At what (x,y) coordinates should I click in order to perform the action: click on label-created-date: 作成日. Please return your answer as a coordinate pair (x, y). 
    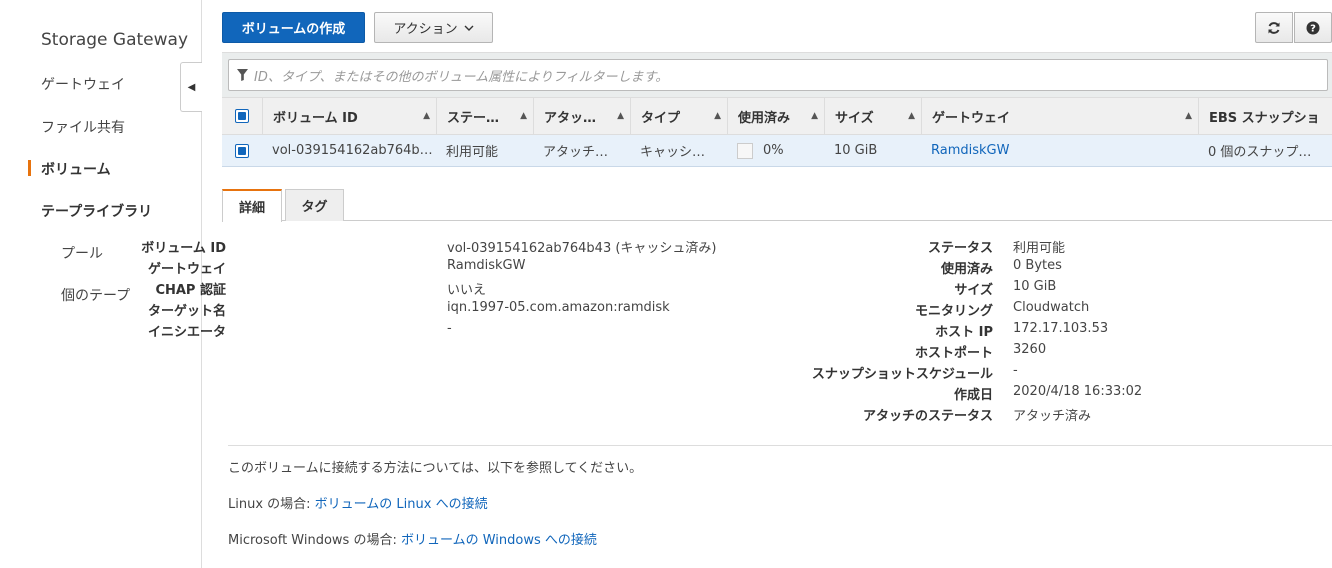
    Looking at the image, I should click on (973, 395).